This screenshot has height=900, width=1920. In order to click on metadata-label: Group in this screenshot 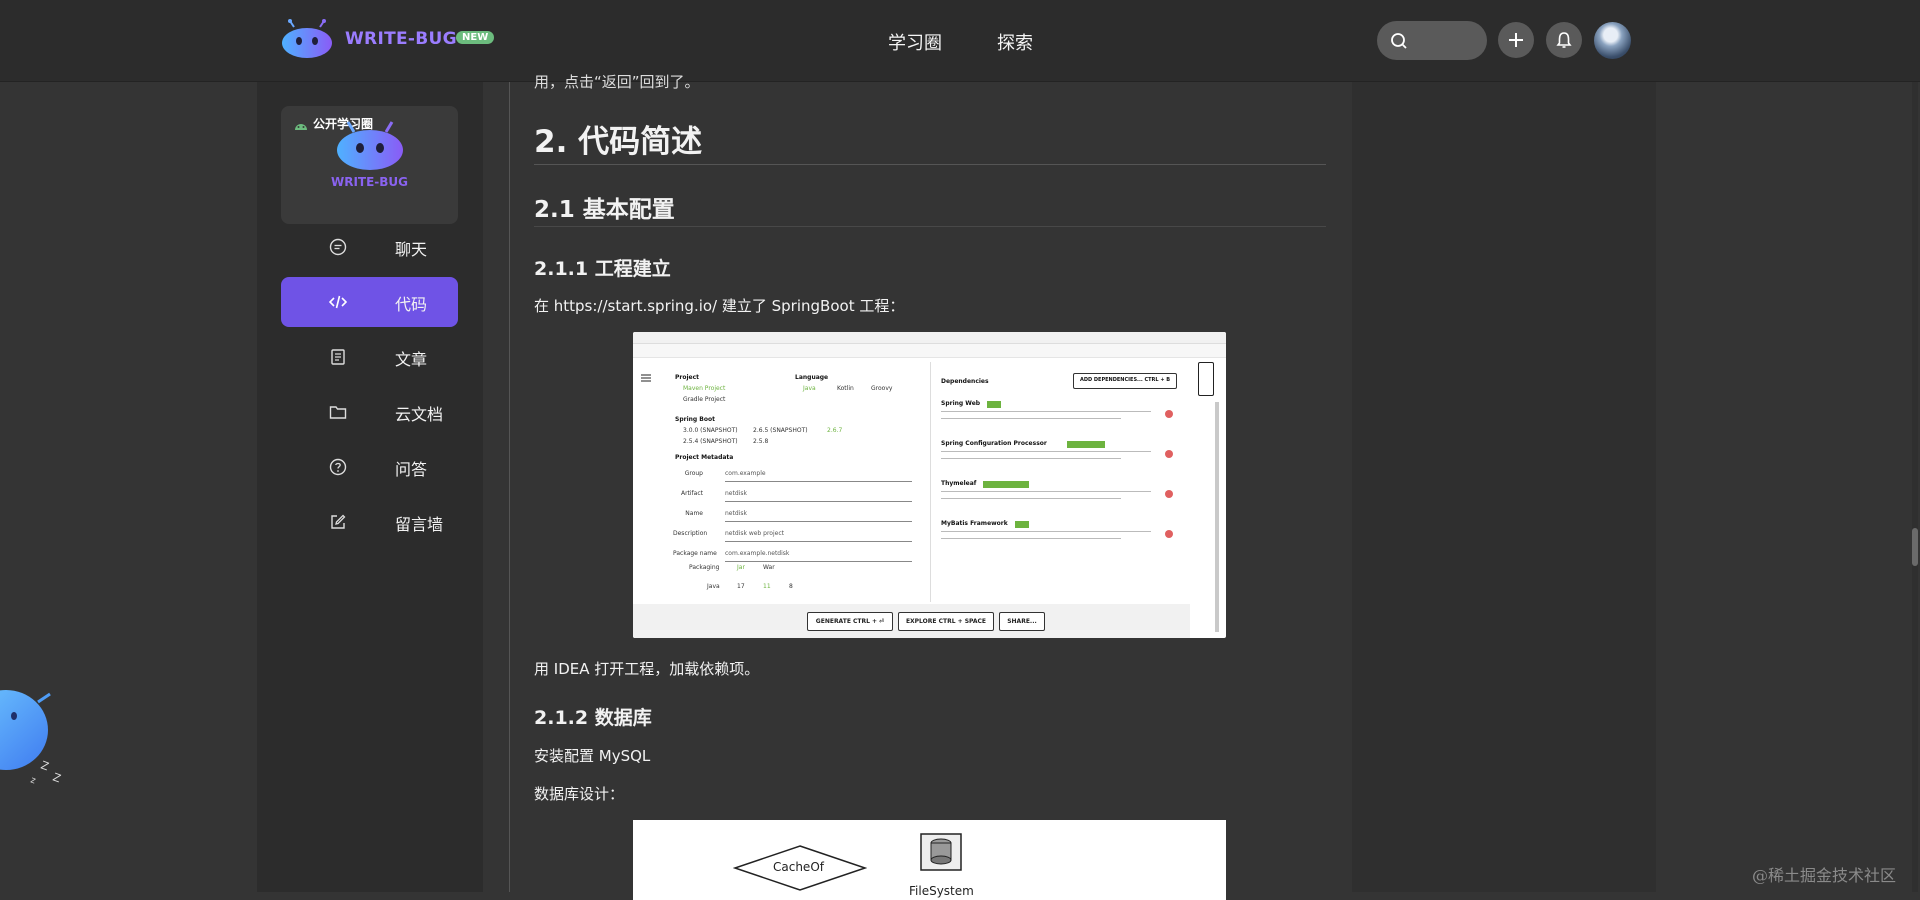, I will do `click(693, 473)`.